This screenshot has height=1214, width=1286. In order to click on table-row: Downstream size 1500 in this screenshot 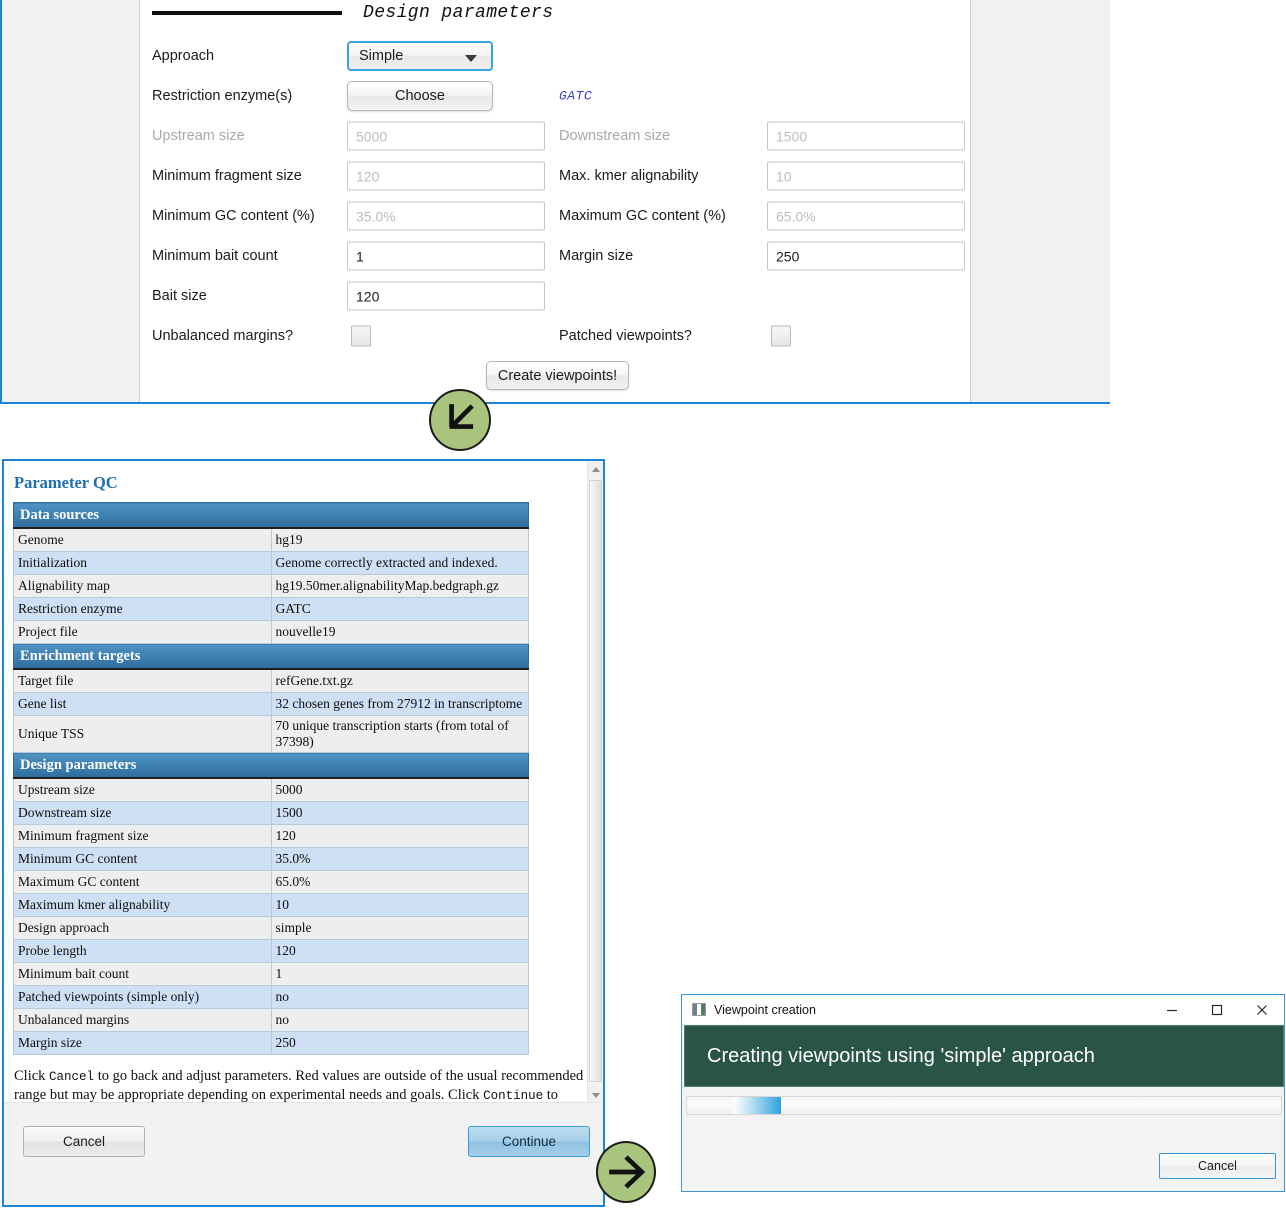, I will do `click(271, 813)`.